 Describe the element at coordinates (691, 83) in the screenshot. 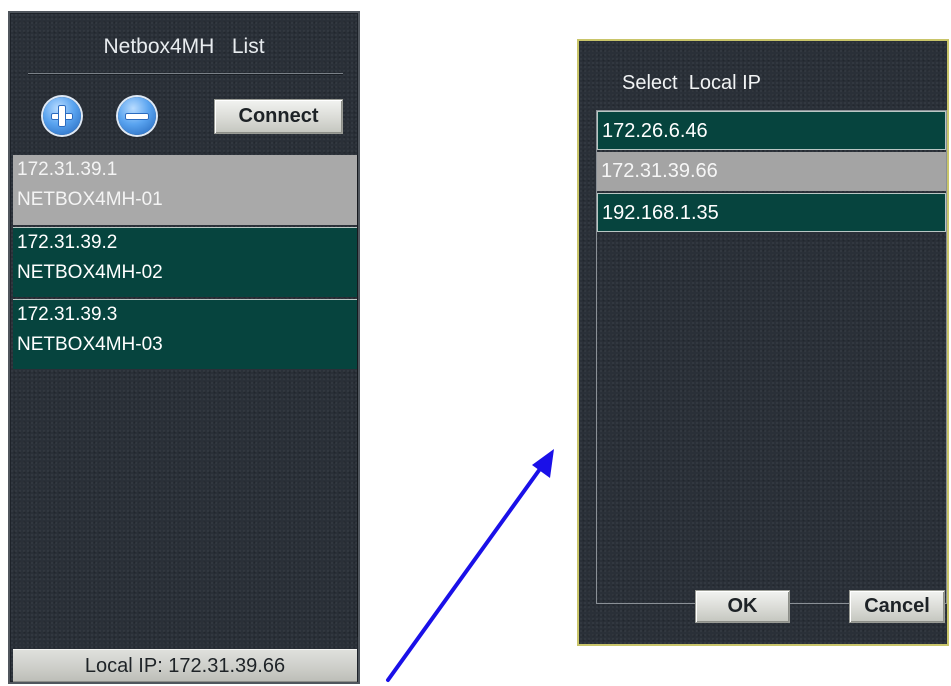

I see `dialog-title: Select Local IP` at that location.